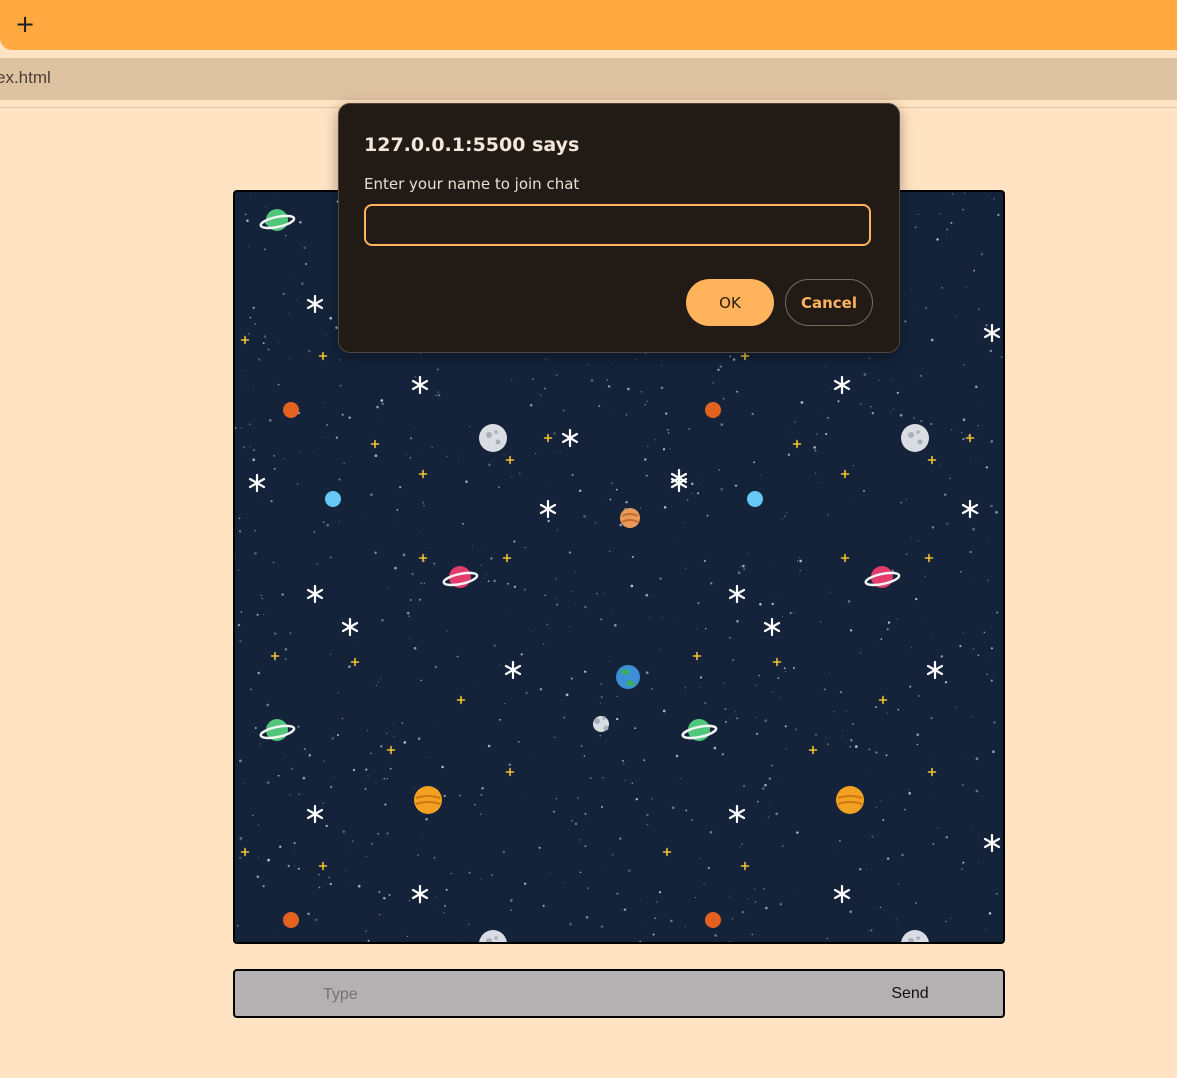  Describe the element at coordinates (588, 25) in the screenshot. I see `tab-strip: +` at that location.